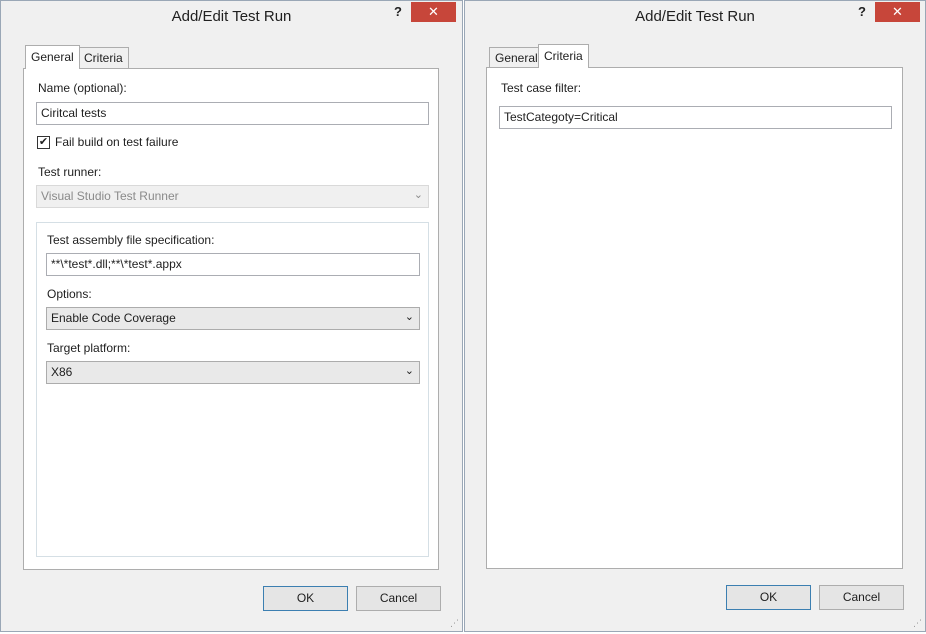  I want to click on assembly-label: Test assembly file specification:, so click(131, 240).